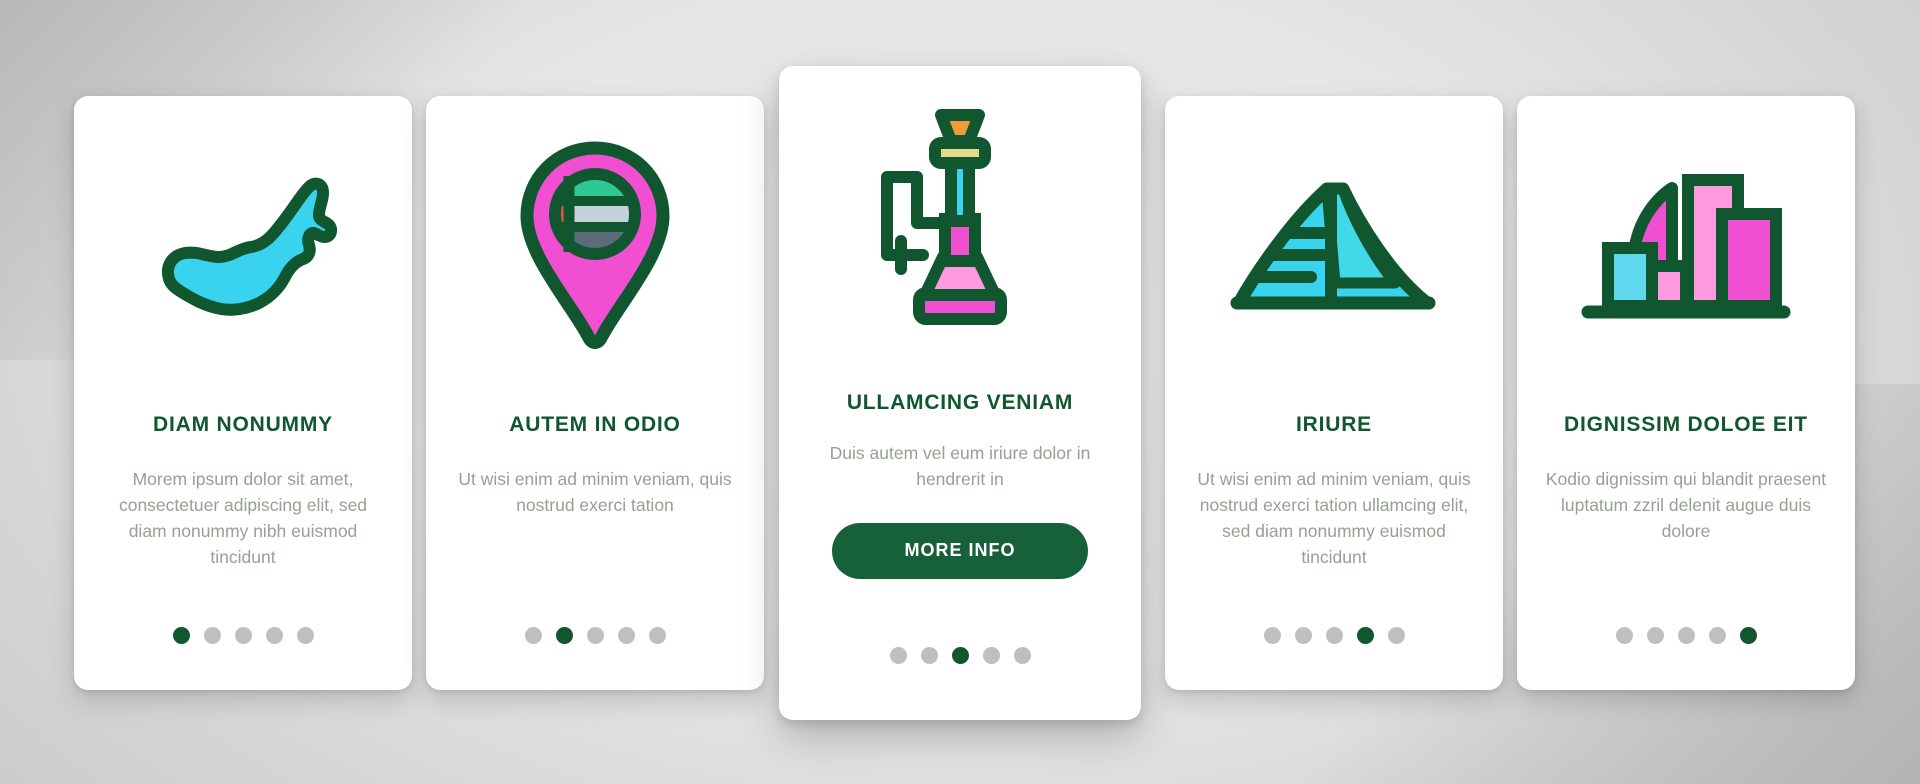  Describe the element at coordinates (960, 550) in the screenshot. I see `more-info-button: MORE INFO` at that location.